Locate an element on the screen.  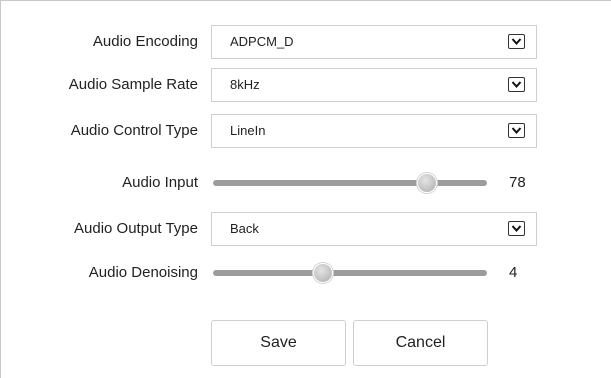
audio-input-value: 78 is located at coordinates (517, 182).